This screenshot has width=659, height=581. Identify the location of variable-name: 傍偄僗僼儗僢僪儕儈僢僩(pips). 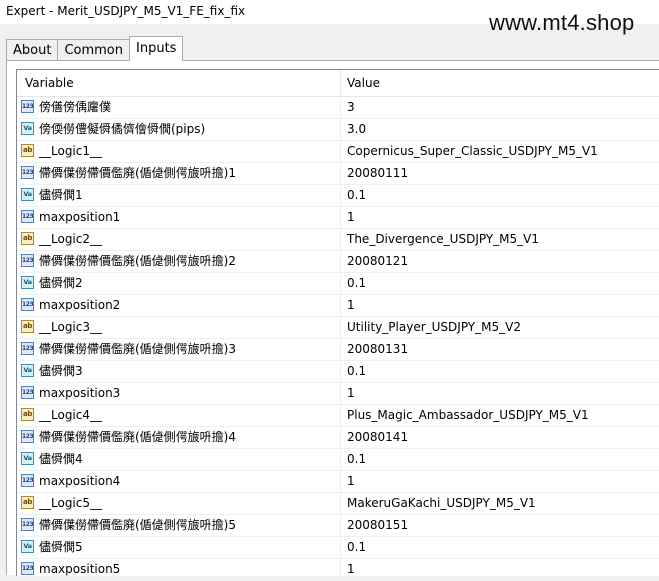
(122, 129).